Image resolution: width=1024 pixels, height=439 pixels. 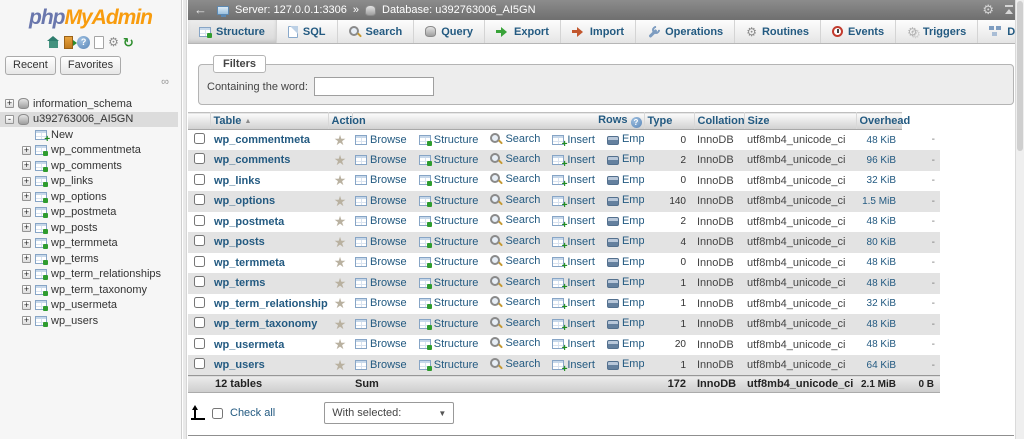 I want to click on tree-item-wp_termmeta: + wp_termmeta, so click(x=89, y=244).